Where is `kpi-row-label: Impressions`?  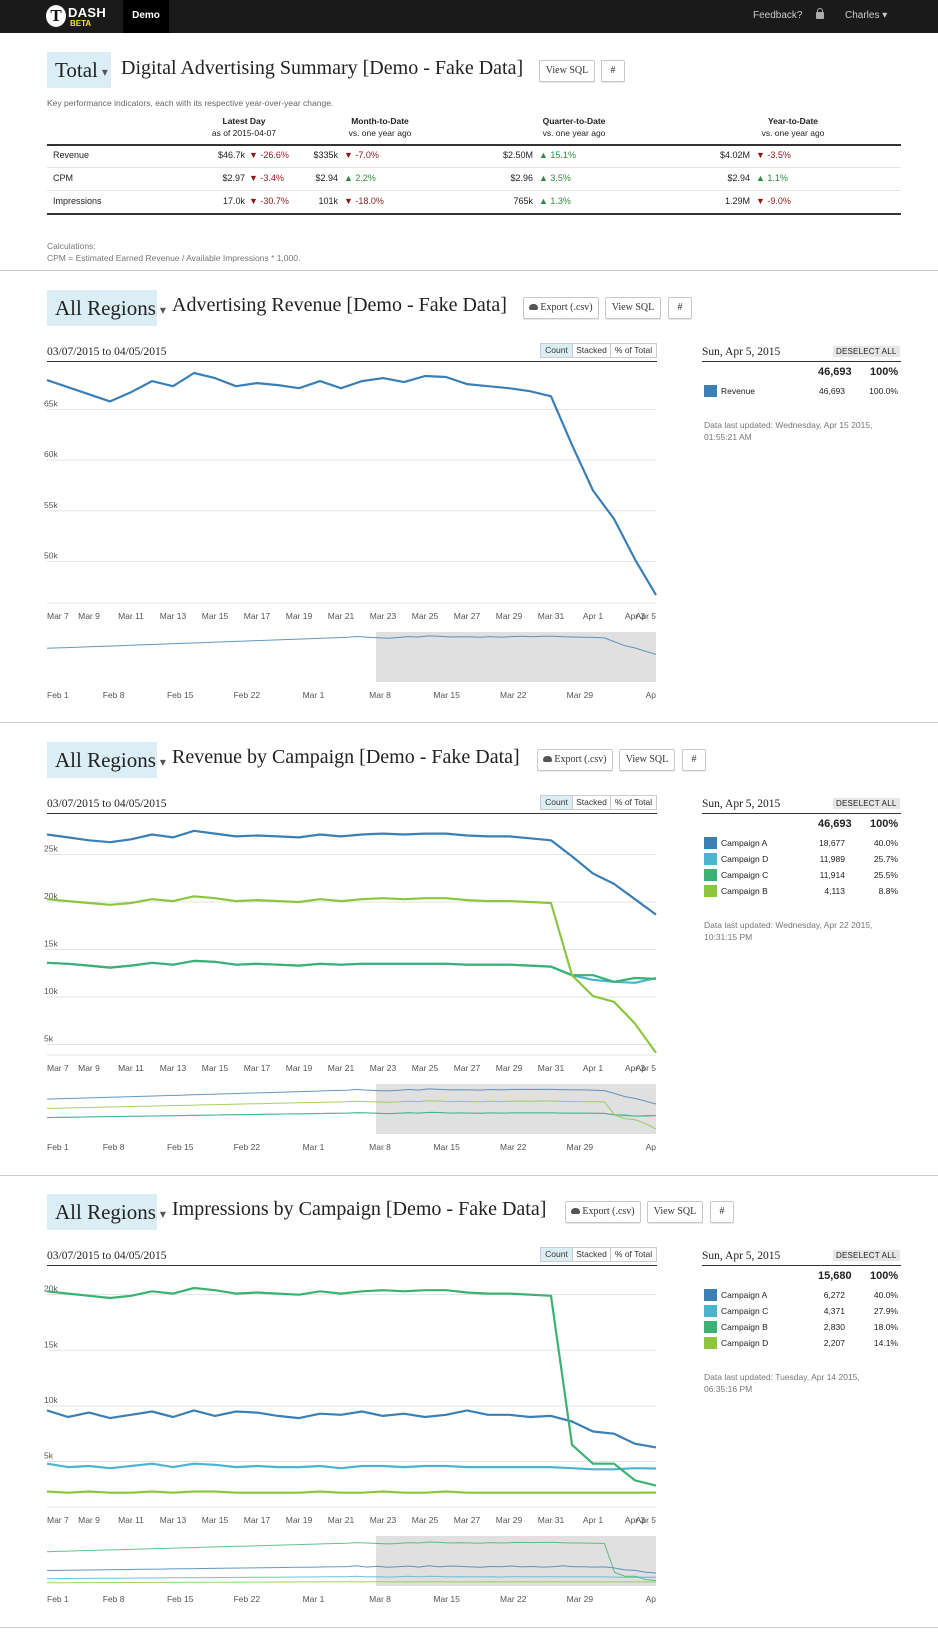
kpi-row-label: Impressions is located at coordinates (77, 201).